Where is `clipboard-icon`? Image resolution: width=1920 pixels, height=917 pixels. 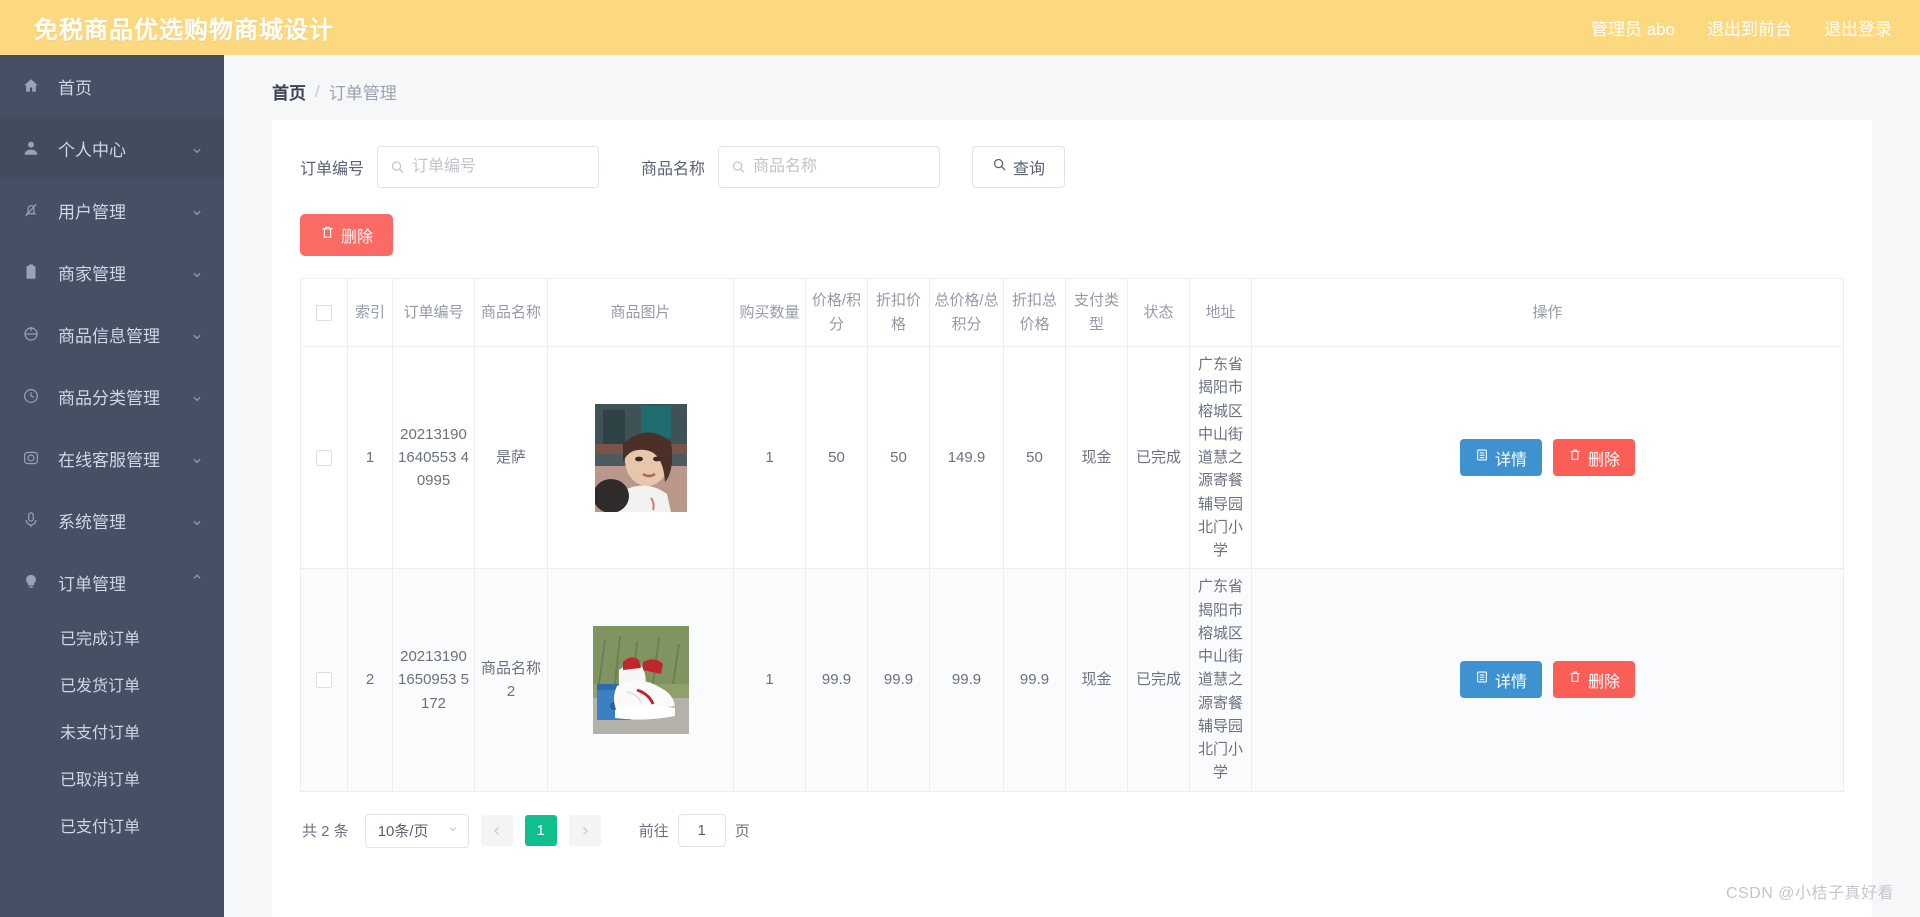 clipboard-icon is located at coordinates (35, 272).